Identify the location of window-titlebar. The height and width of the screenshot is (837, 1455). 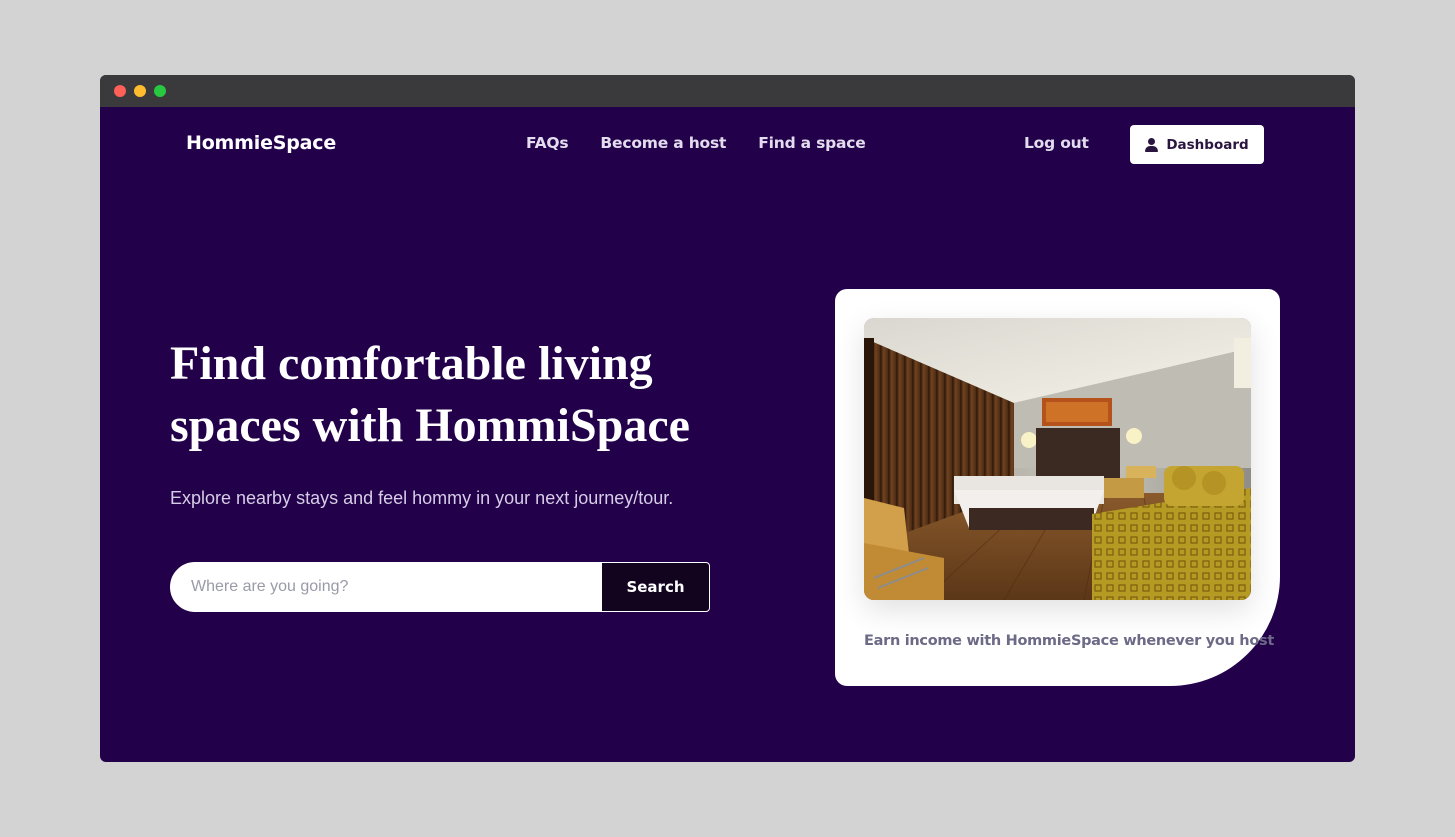
(727, 91).